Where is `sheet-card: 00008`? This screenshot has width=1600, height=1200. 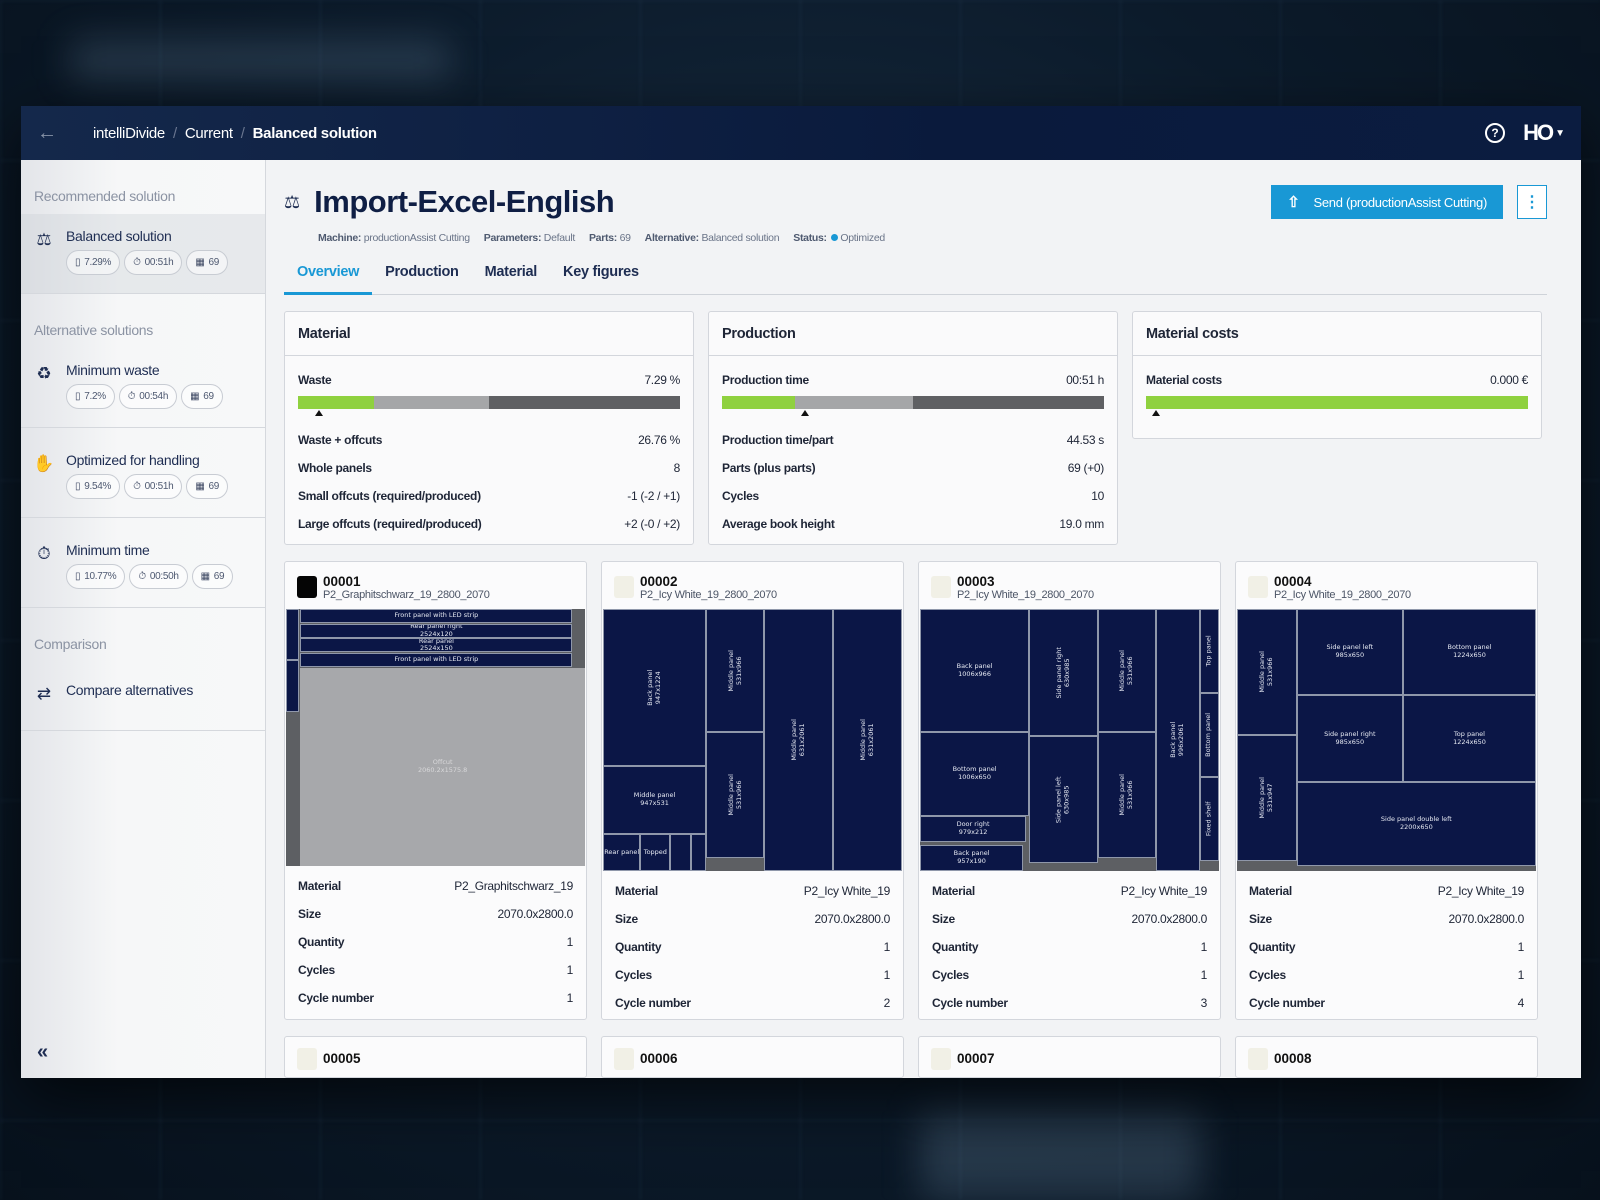
sheet-card: 00008 is located at coordinates (1386, 1057).